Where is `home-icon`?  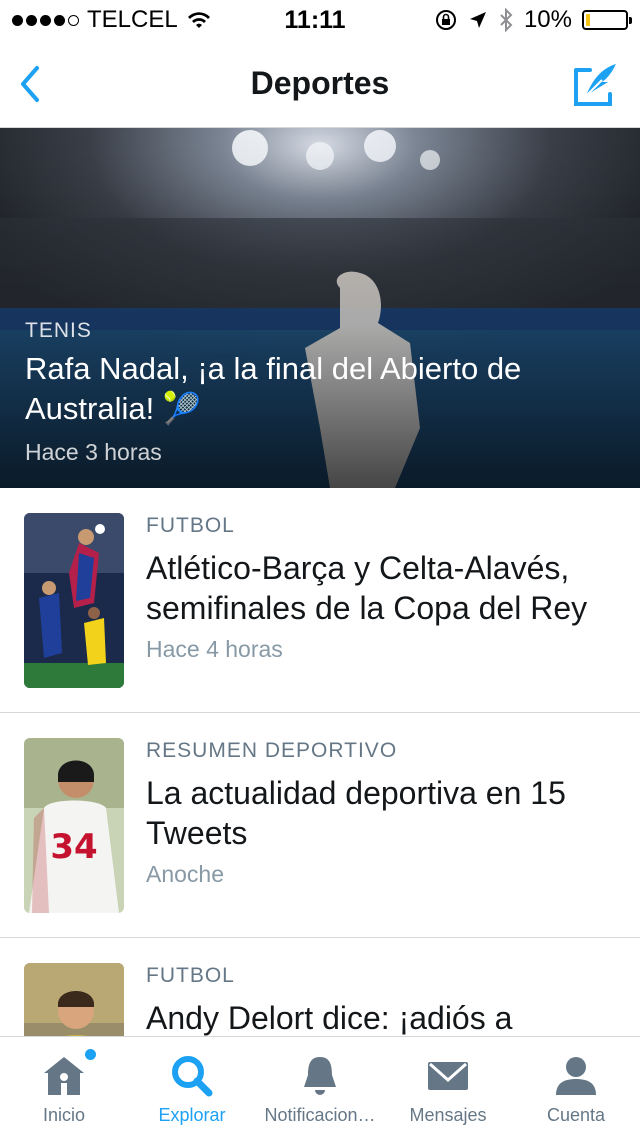 home-icon is located at coordinates (64, 1076).